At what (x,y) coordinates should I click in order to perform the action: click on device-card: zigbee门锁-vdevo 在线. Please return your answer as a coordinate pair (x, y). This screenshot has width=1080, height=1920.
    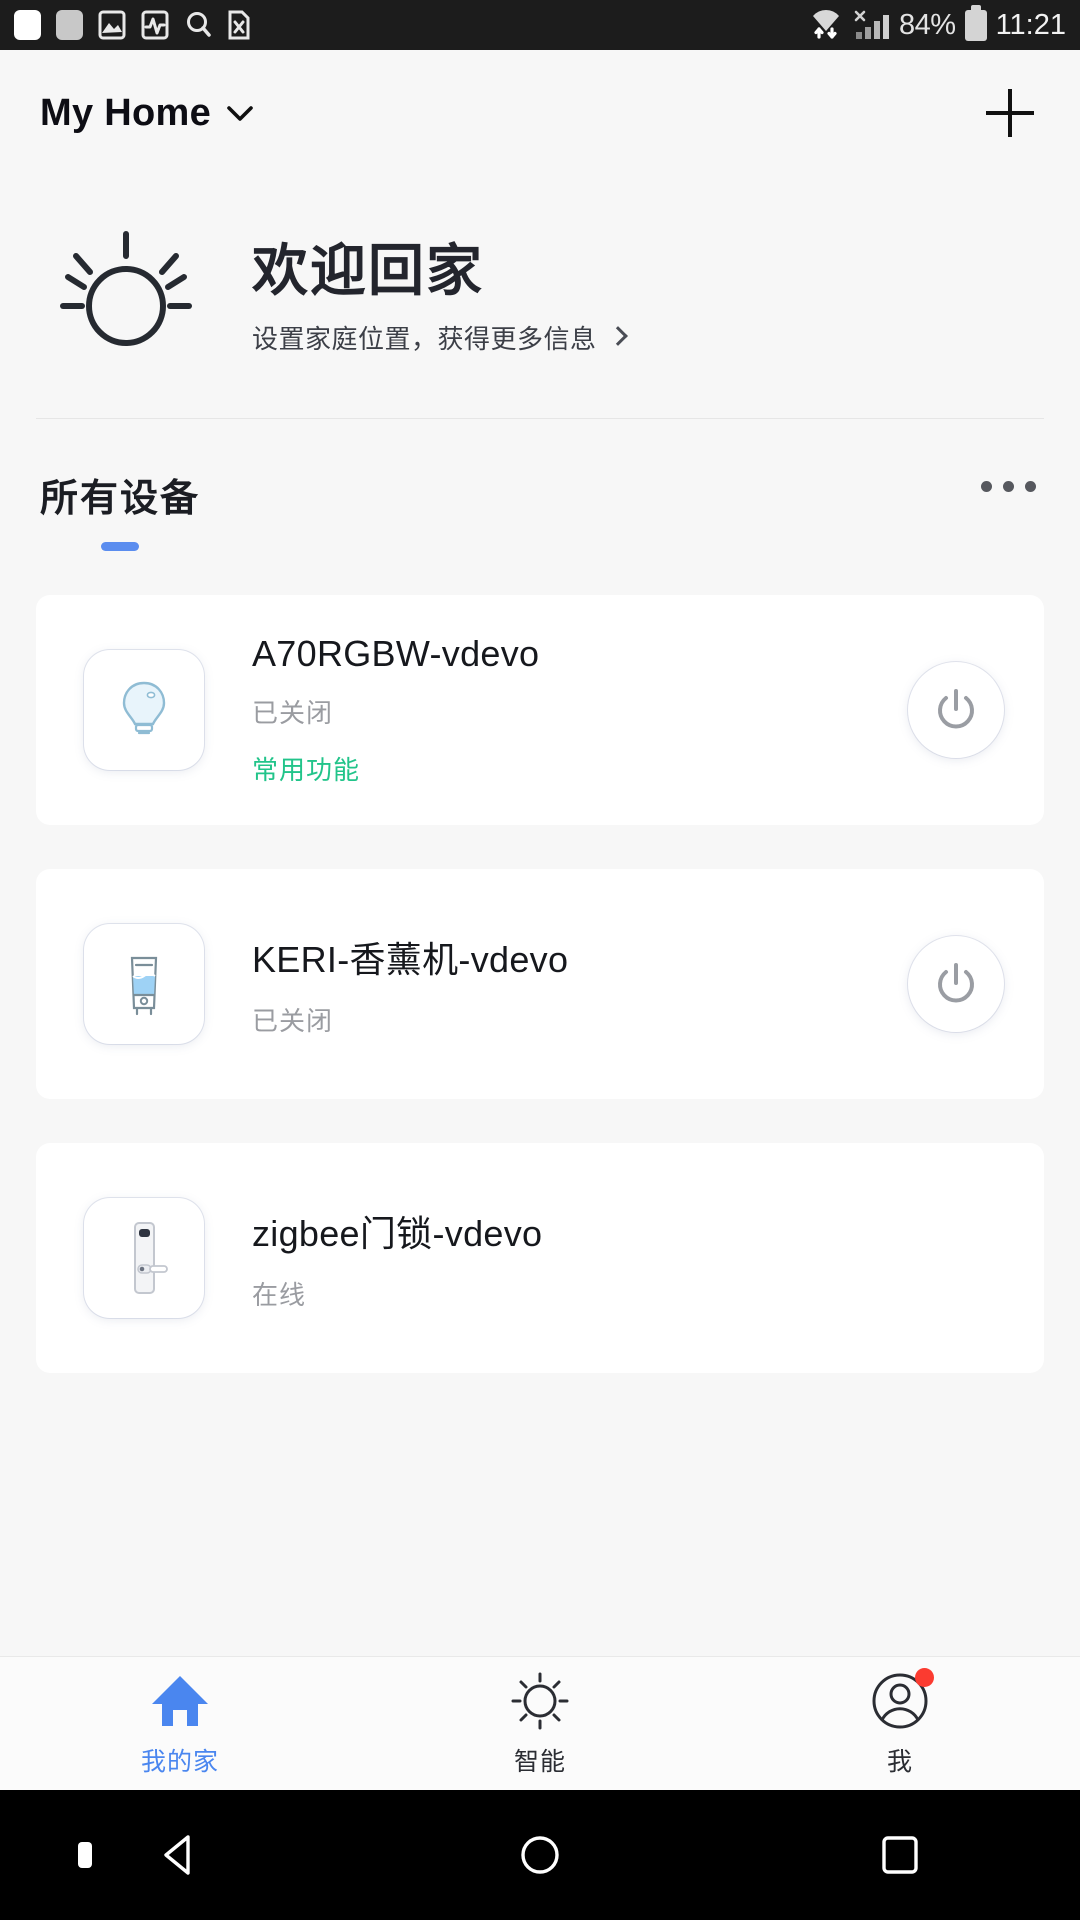
    Looking at the image, I should click on (540, 1258).